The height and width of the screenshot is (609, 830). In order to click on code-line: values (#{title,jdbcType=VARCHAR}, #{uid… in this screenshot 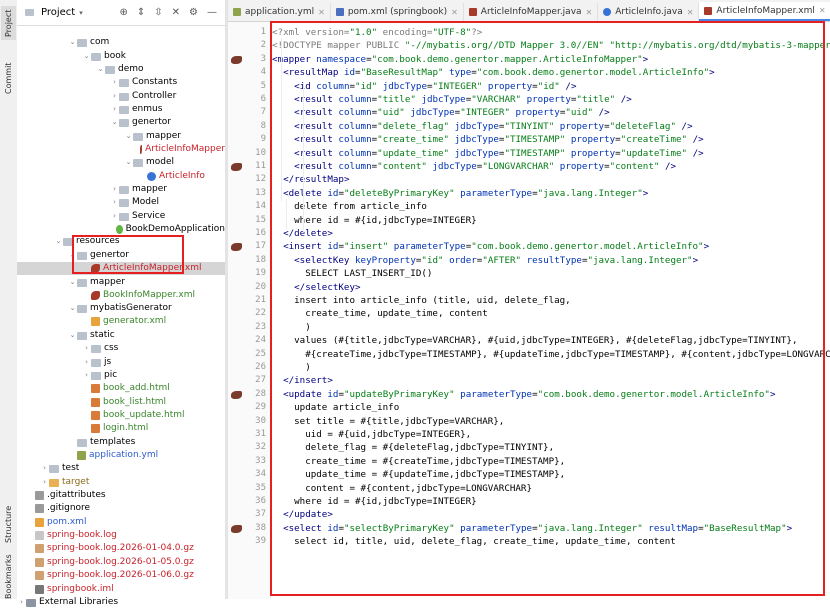, I will do `click(534, 340)`.